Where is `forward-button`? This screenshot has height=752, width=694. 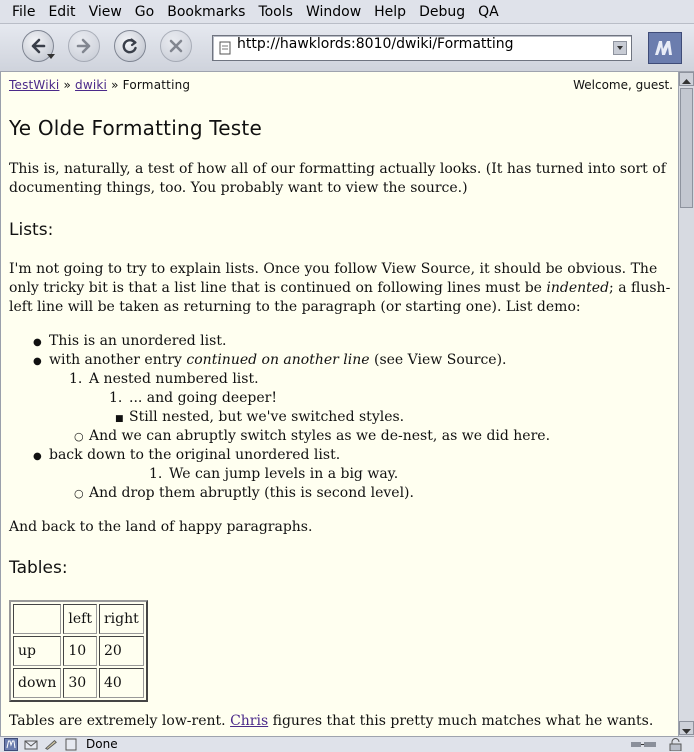
forward-button is located at coordinates (84, 46).